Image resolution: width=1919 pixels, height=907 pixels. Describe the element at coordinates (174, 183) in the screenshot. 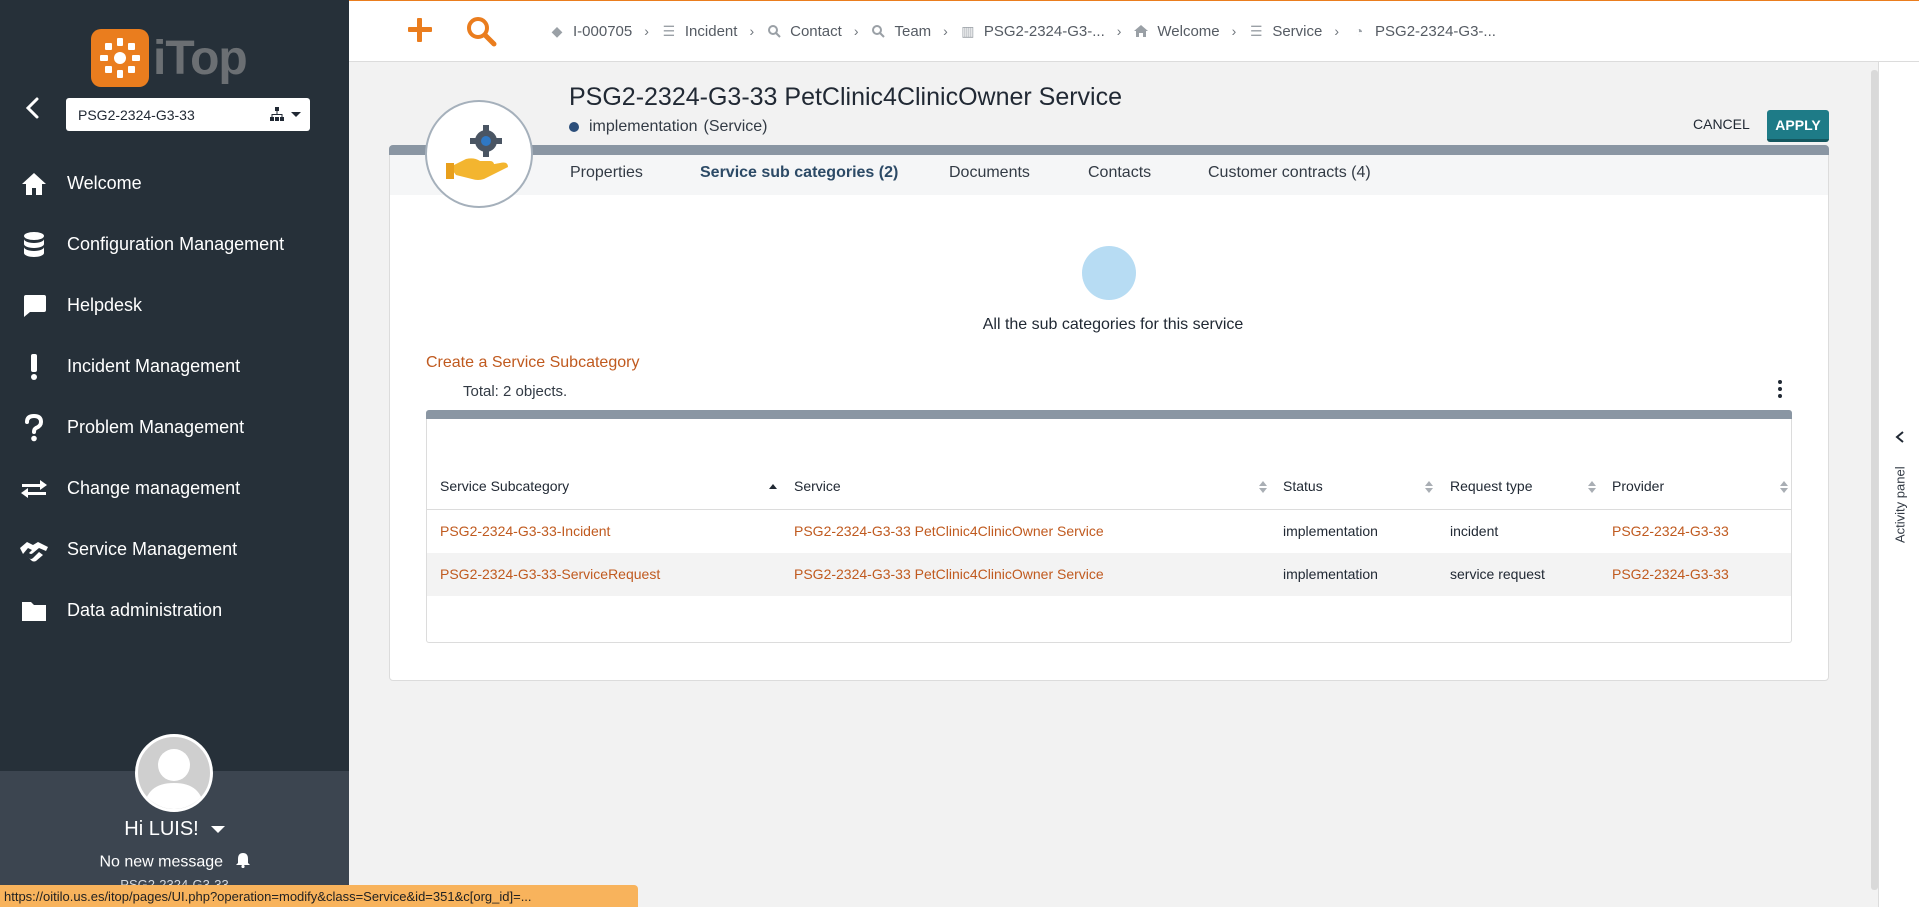

I see `menu-item-welcome: Welcome` at that location.